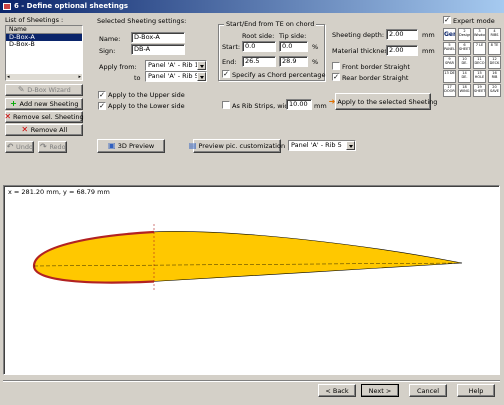 The height and width of the screenshot is (405, 504). Describe the element at coordinates (474, 21) in the screenshot. I see `expert-mode-label: Expert mode` at that location.